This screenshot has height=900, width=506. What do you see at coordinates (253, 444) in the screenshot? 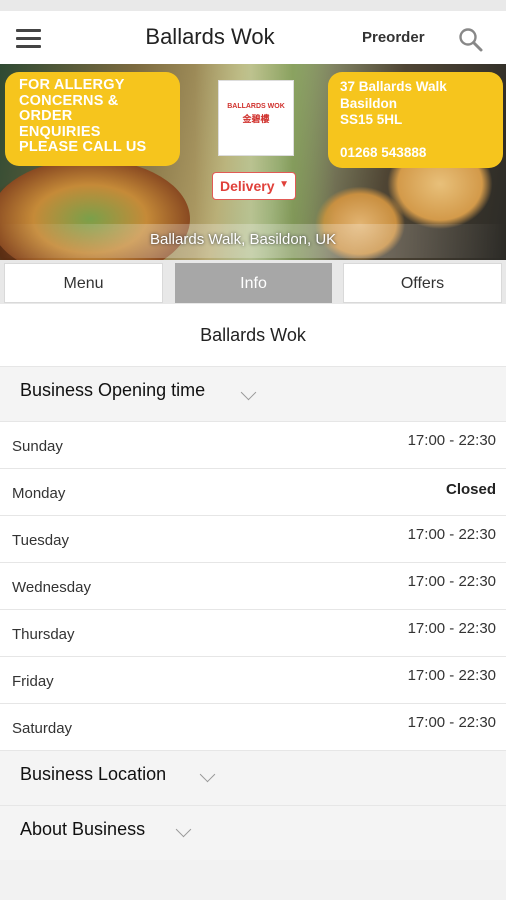
I see `hours-row: Sunday 17:00 - 22:30` at bounding box center [253, 444].